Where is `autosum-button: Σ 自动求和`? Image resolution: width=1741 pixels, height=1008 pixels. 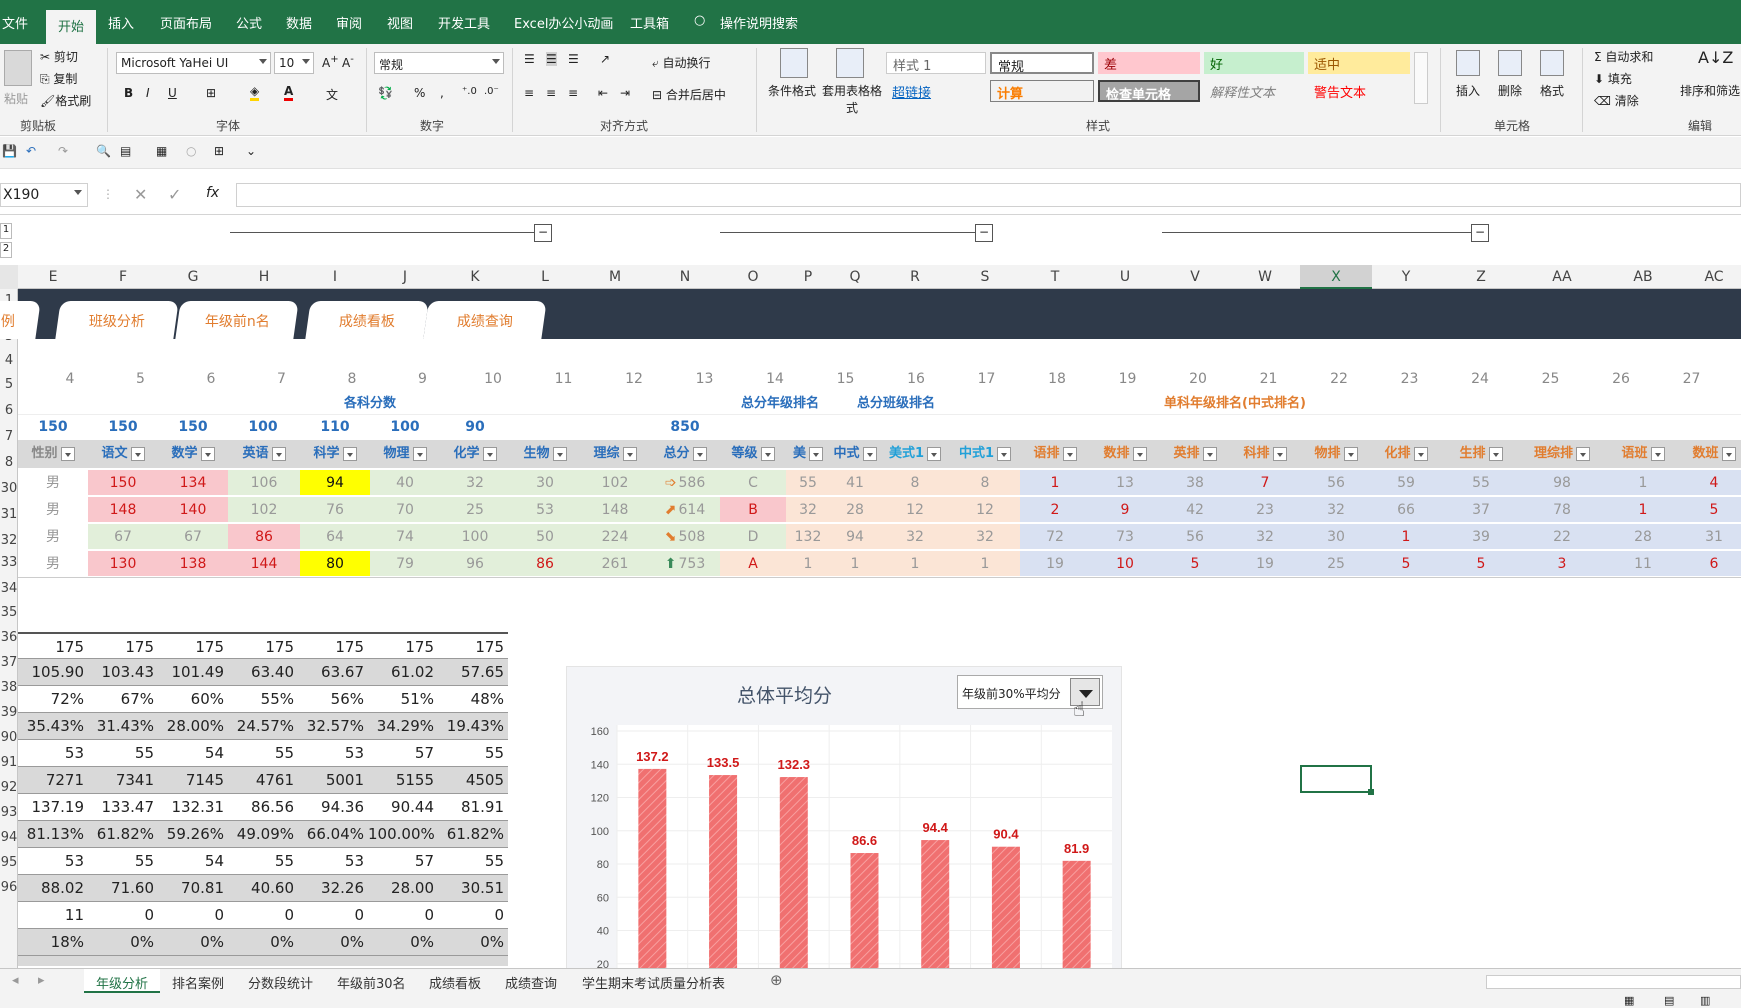 autosum-button: Σ 自动求和 is located at coordinates (1623, 56).